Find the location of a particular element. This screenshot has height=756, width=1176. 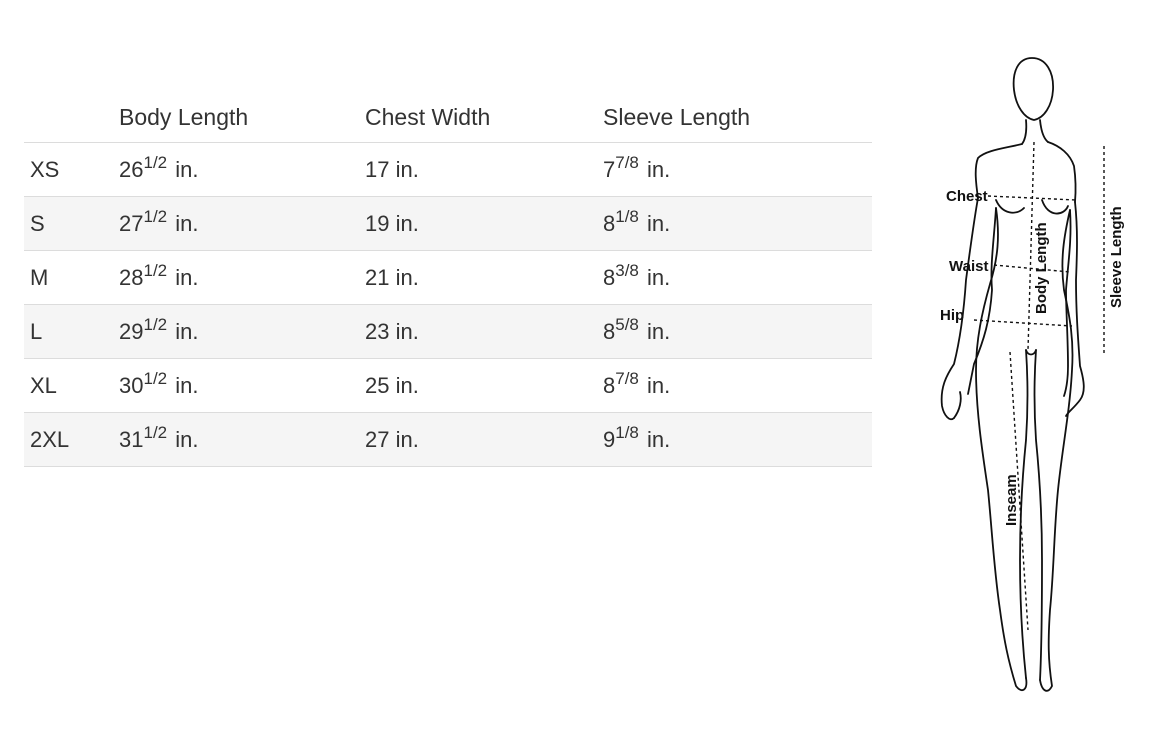

waist-line is located at coordinates (1032, 268).